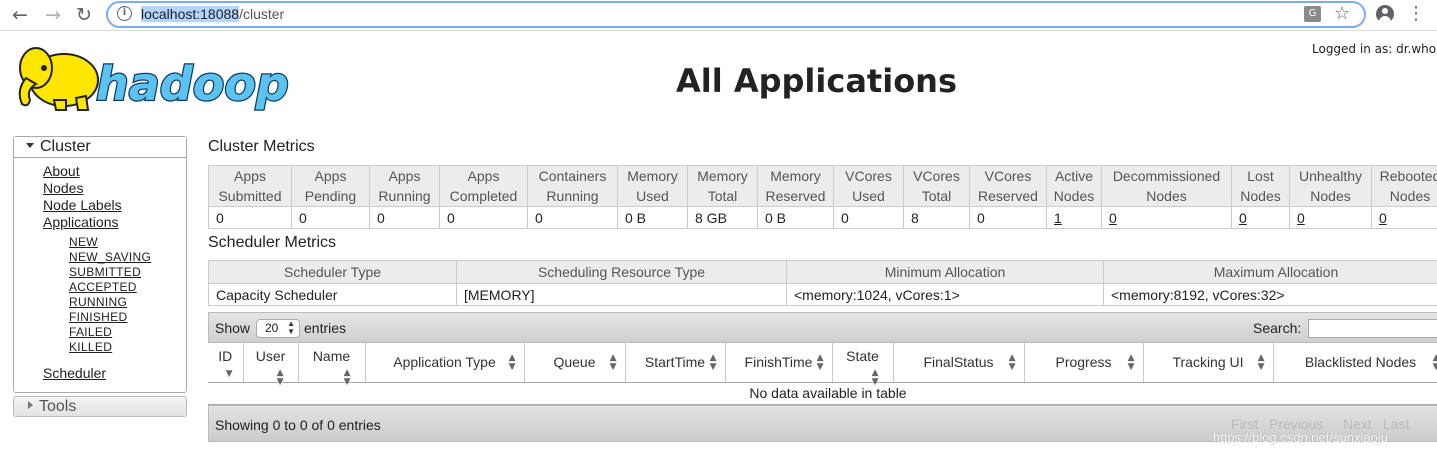  I want to click on column-header-user: User ▲ ▼, so click(271, 365).